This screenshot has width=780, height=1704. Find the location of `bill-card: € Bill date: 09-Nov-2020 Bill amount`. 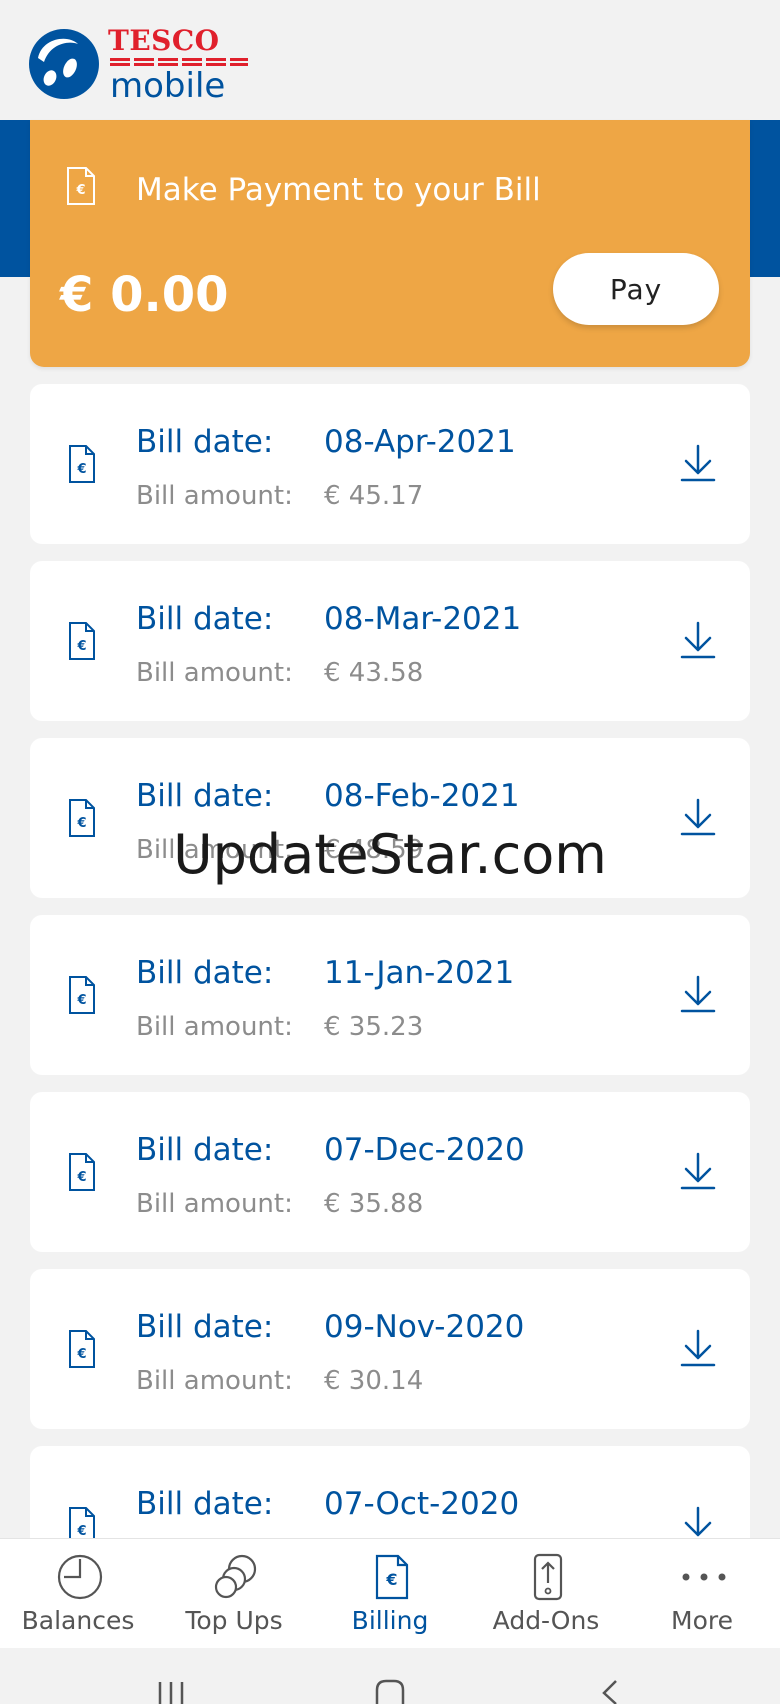

bill-card: € Bill date: 09-Nov-2020 Bill amount is located at coordinates (390, 1349).